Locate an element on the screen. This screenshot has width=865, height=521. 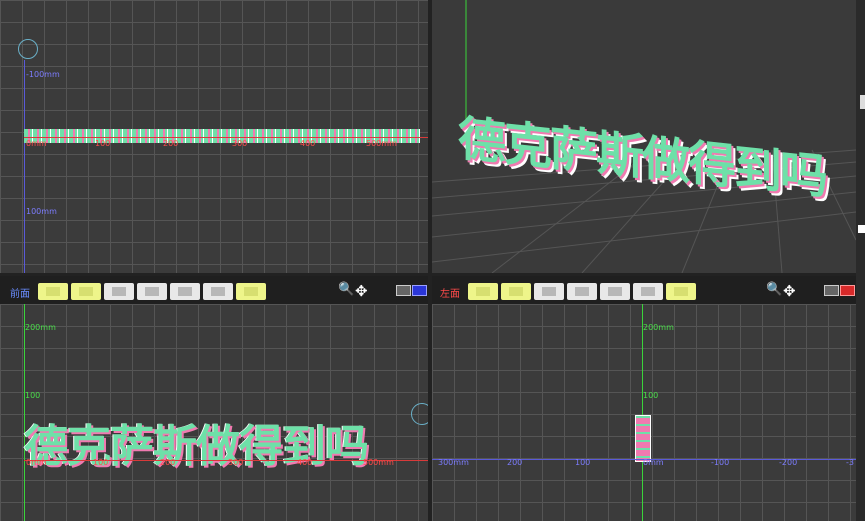
text-top-outline is located at coordinates (222, 136).